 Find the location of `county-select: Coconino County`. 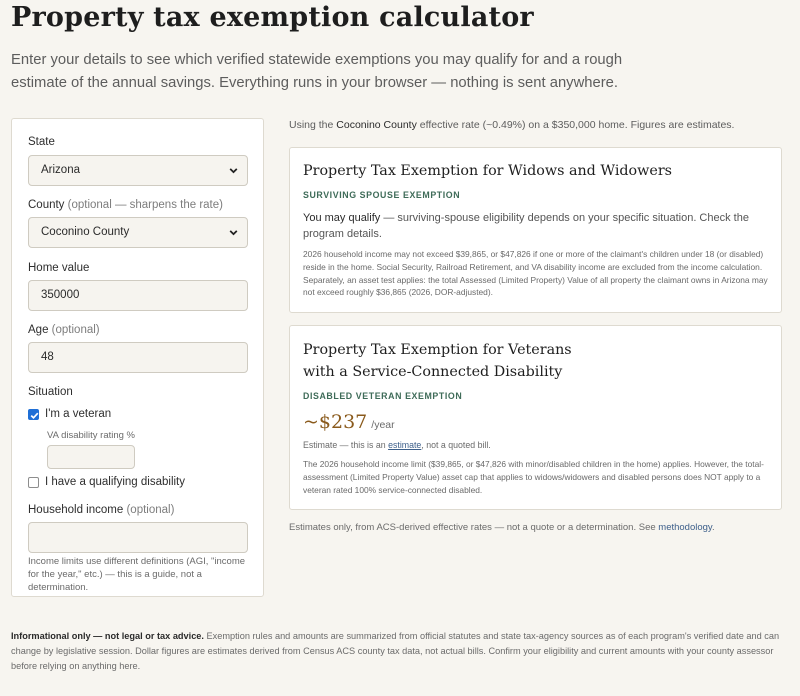

county-select: Coconino County is located at coordinates (138, 232).